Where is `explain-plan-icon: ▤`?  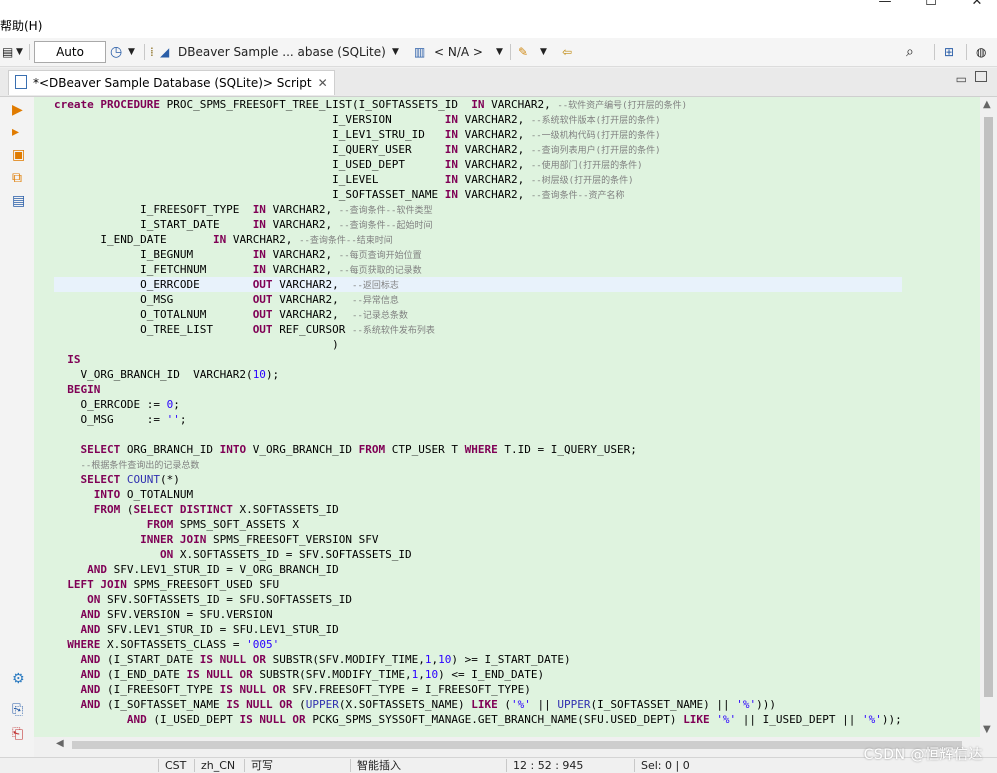 explain-plan-icon: ▤ is located at coordinates (18, 201).